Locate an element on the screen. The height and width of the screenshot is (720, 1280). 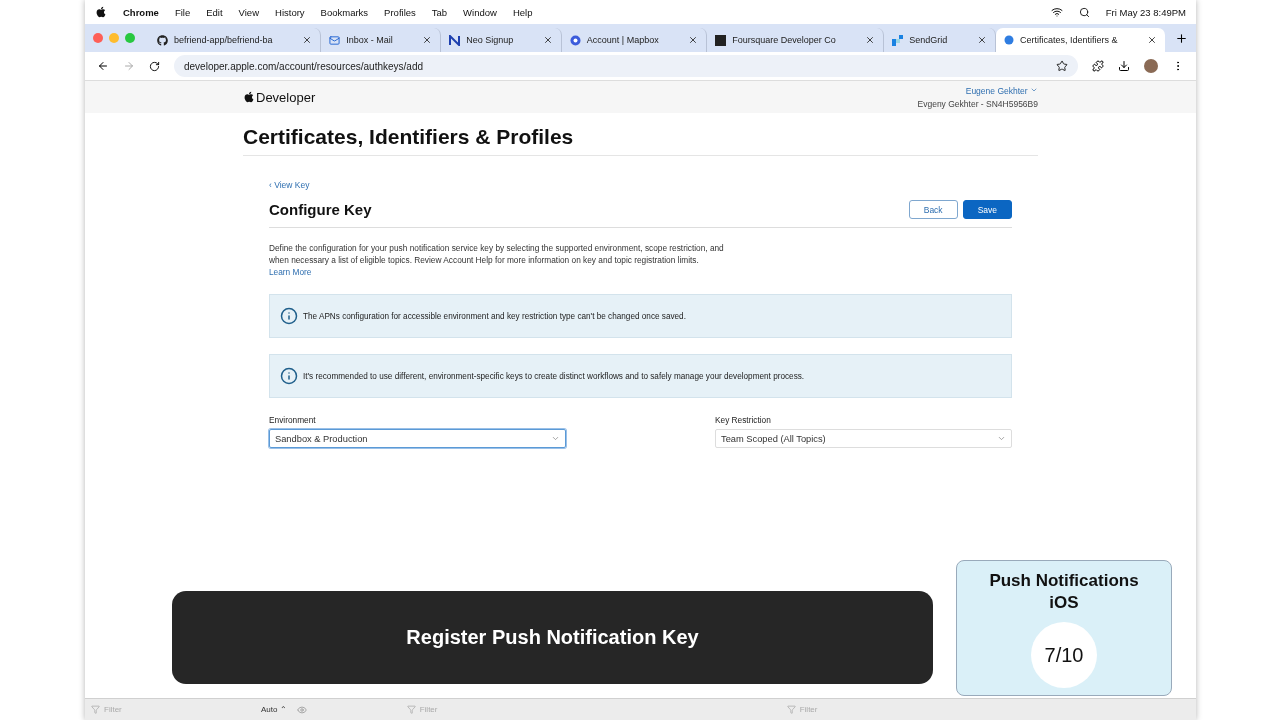
menu-item: Bookmarks is located at coordinates (344, 12).